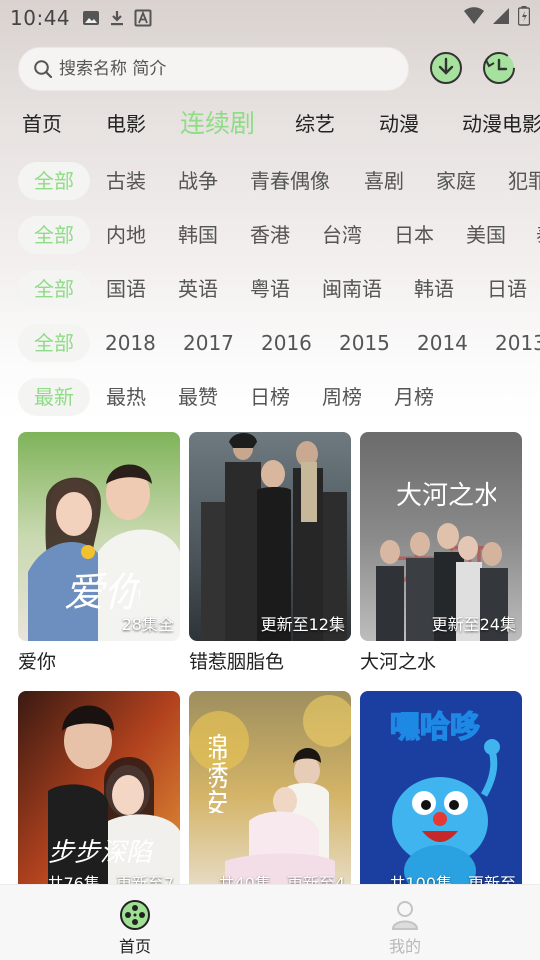 This screenshot has height=960, width=540. Describe the element at coordinates (473, 624) in the screenshot. I see `episode-badge: 更新至24集` at that location.